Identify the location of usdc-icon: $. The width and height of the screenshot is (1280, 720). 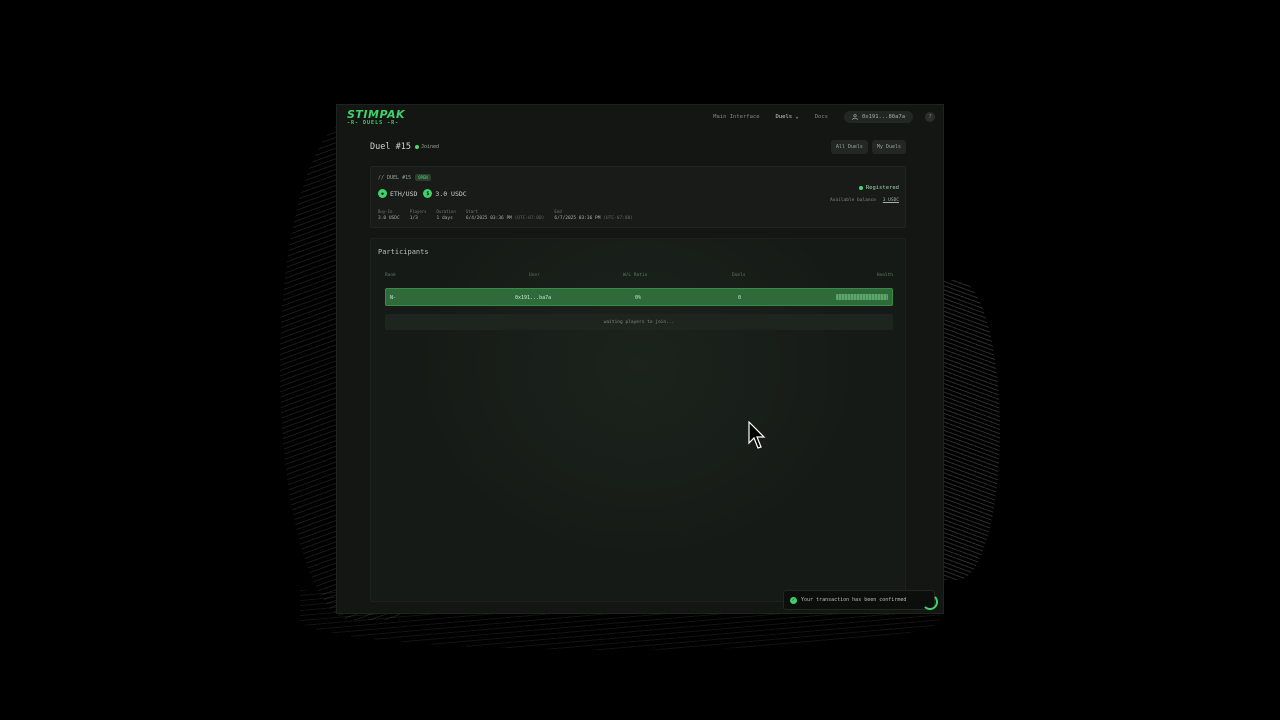
(428, 193).